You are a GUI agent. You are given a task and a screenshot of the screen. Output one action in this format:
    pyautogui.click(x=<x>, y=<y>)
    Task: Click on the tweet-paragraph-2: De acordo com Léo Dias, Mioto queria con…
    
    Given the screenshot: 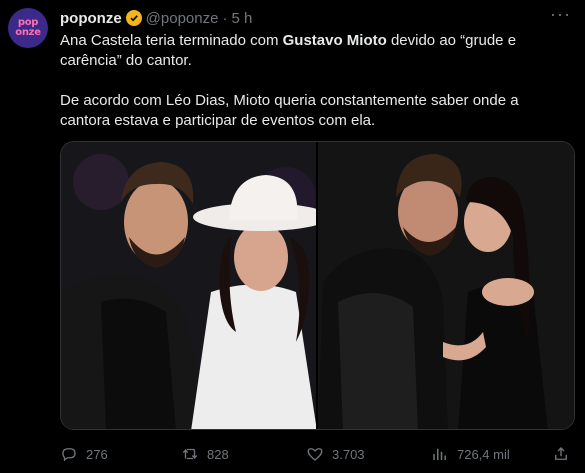 What is the action you would take?
    pyautogui.click(x=289, y=110)
    